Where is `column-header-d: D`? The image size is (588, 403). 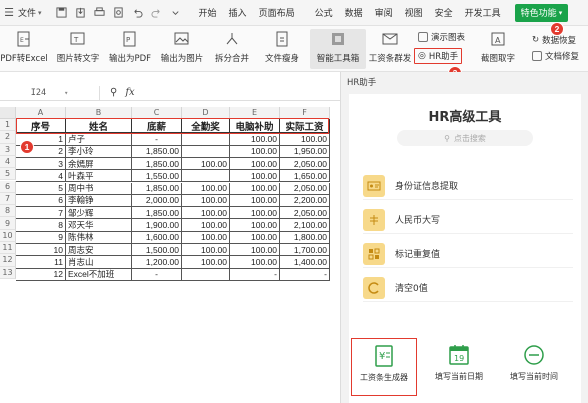 column-header-d: D is located at coordinates (206, 113).